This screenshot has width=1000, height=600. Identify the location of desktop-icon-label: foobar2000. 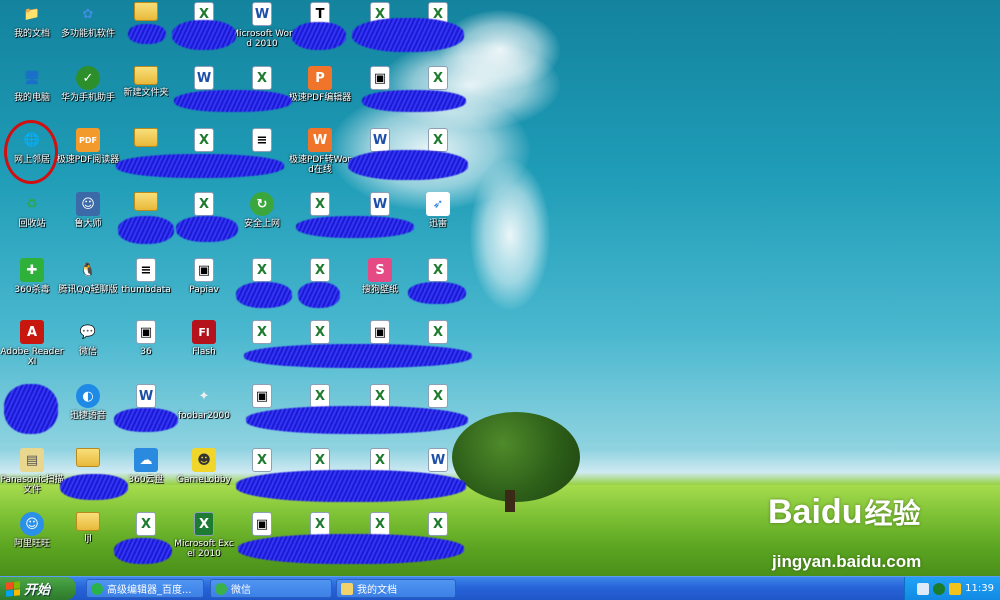
(203, 416).